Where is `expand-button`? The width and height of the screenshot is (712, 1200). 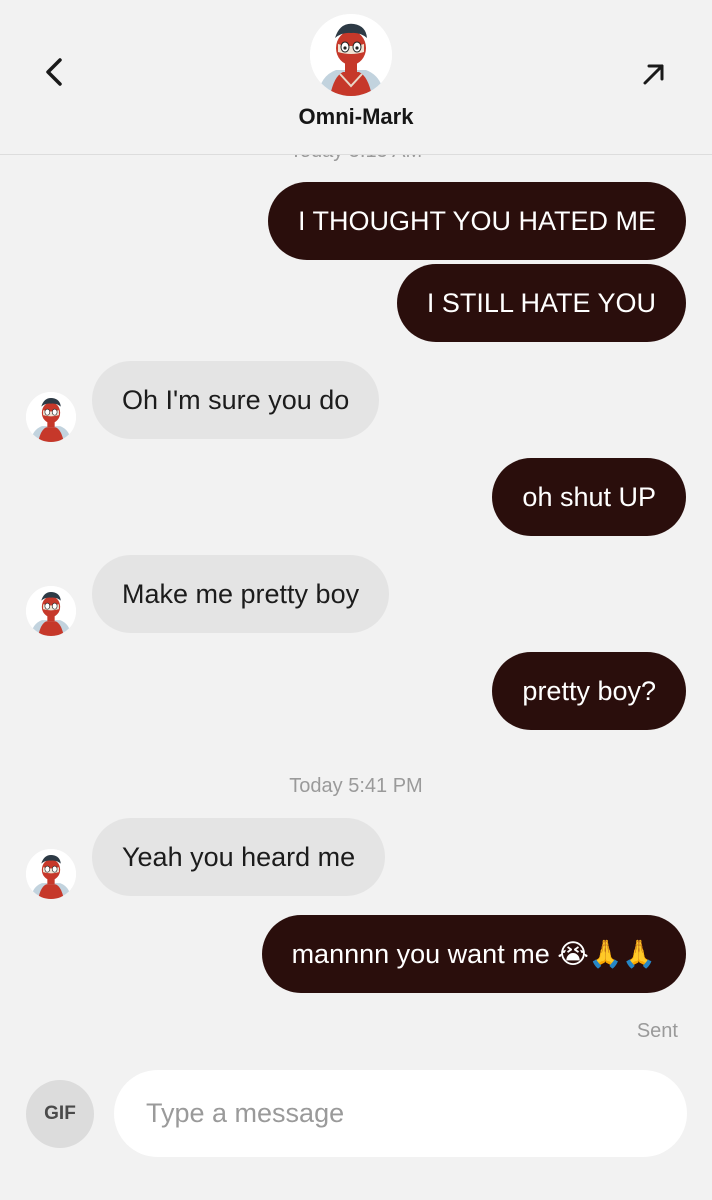 expand-button is located at coordinates (654, 74).